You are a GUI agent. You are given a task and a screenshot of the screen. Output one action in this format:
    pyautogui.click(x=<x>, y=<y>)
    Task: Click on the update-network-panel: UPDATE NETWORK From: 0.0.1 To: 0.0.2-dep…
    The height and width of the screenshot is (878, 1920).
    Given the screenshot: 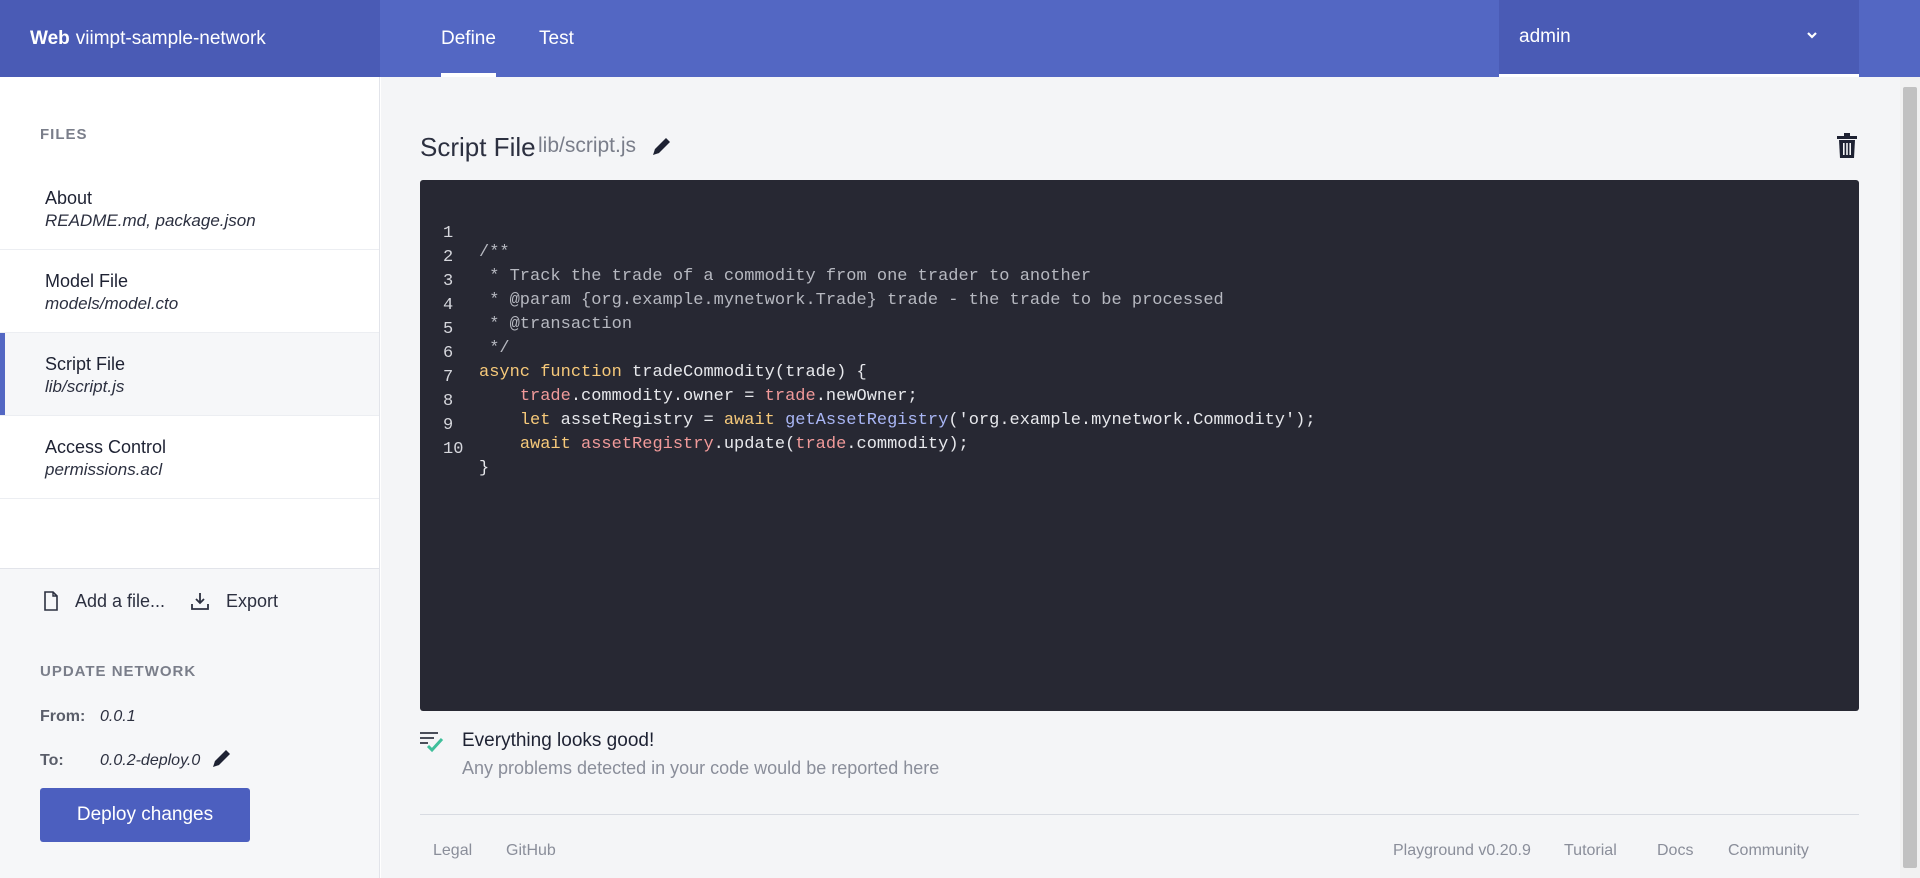 What is the action you would take?
    pyautogui.click(x=189, y=755)
    